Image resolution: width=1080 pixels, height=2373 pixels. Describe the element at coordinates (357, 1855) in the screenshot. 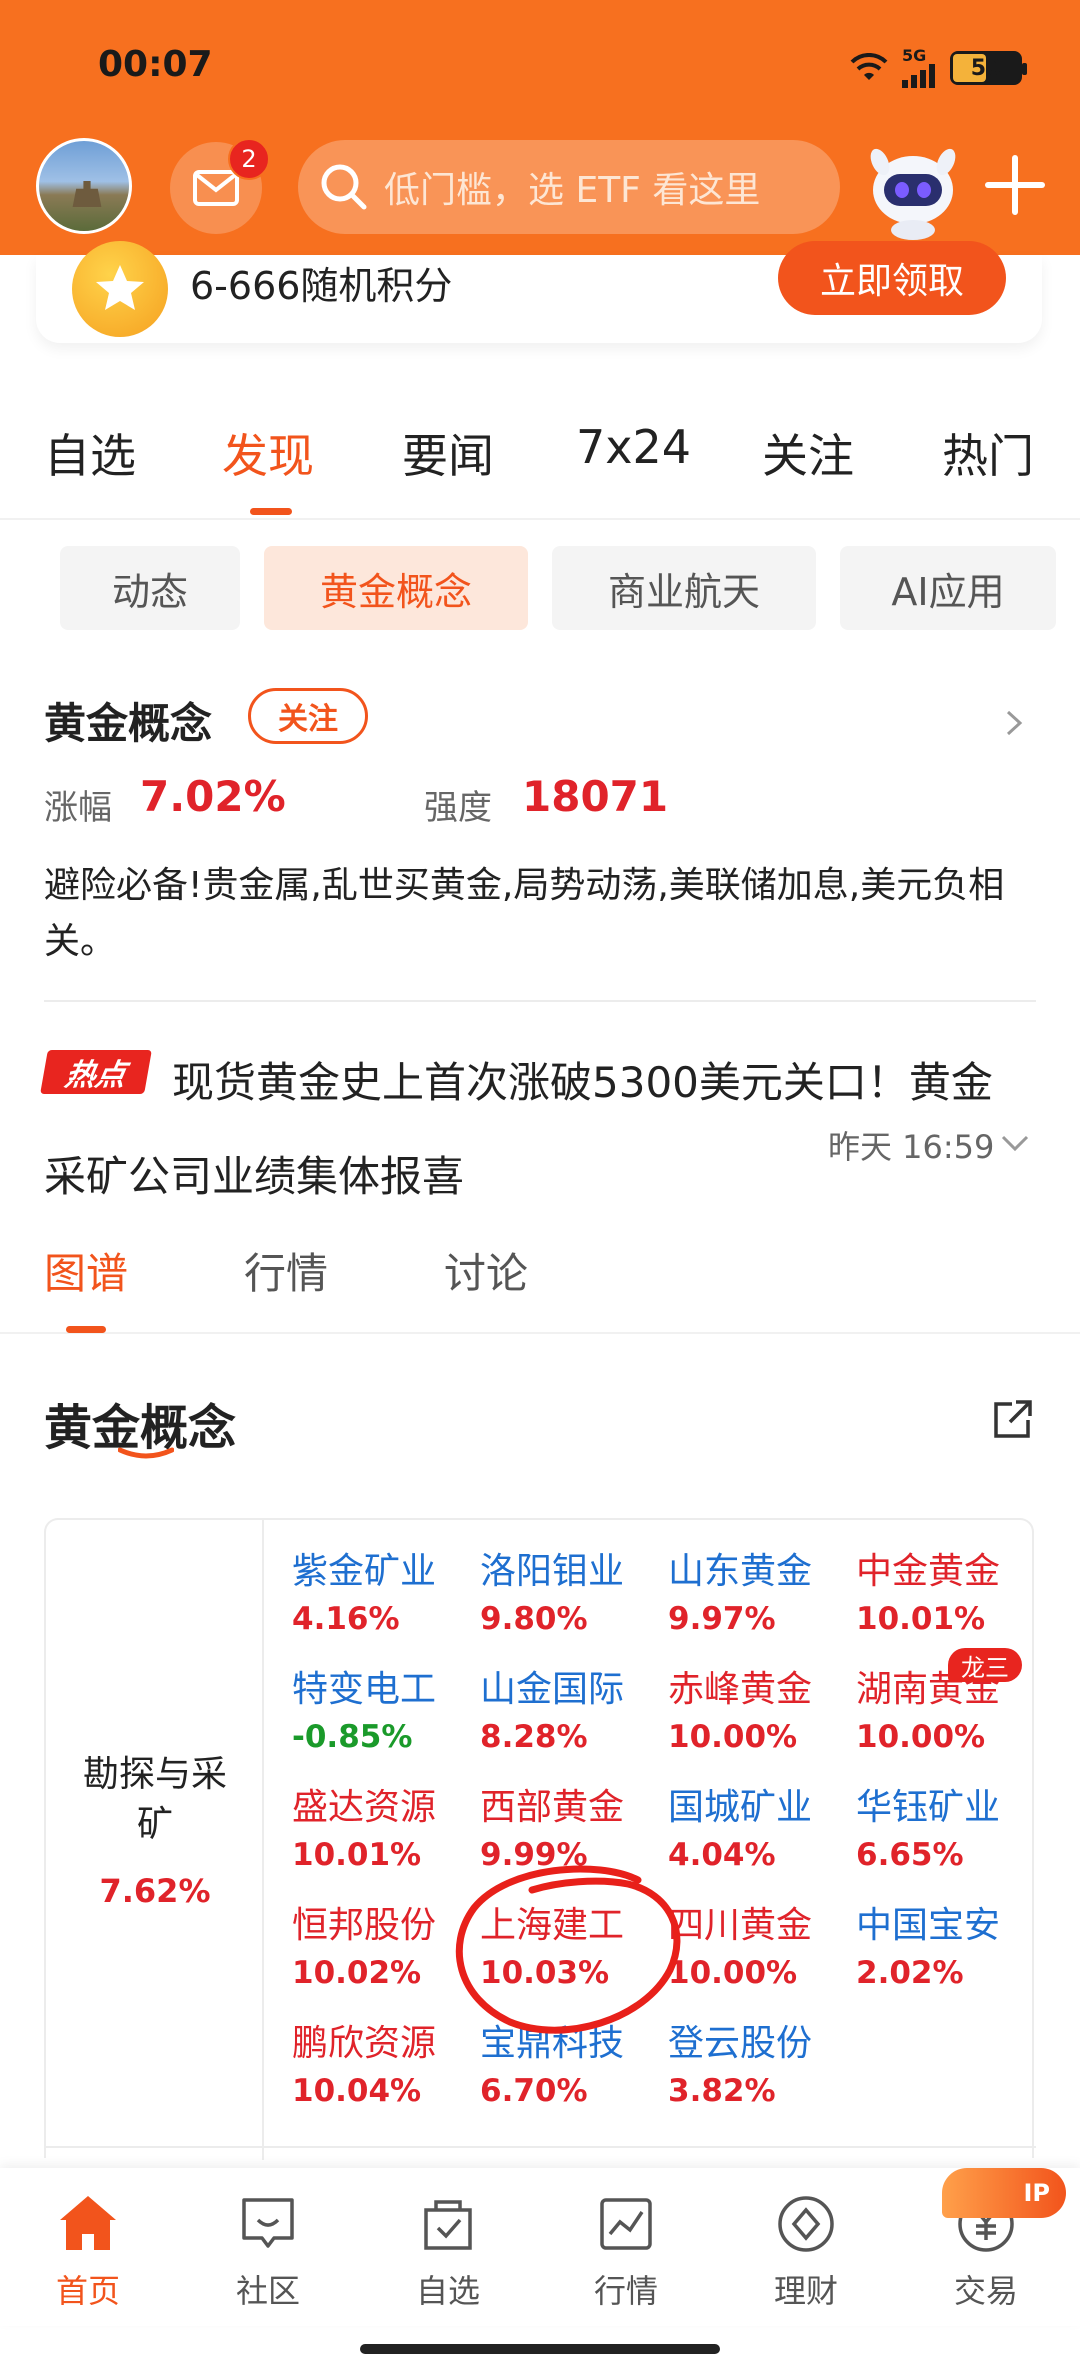

I see `stock-change-pct: 10.01%` at that location.